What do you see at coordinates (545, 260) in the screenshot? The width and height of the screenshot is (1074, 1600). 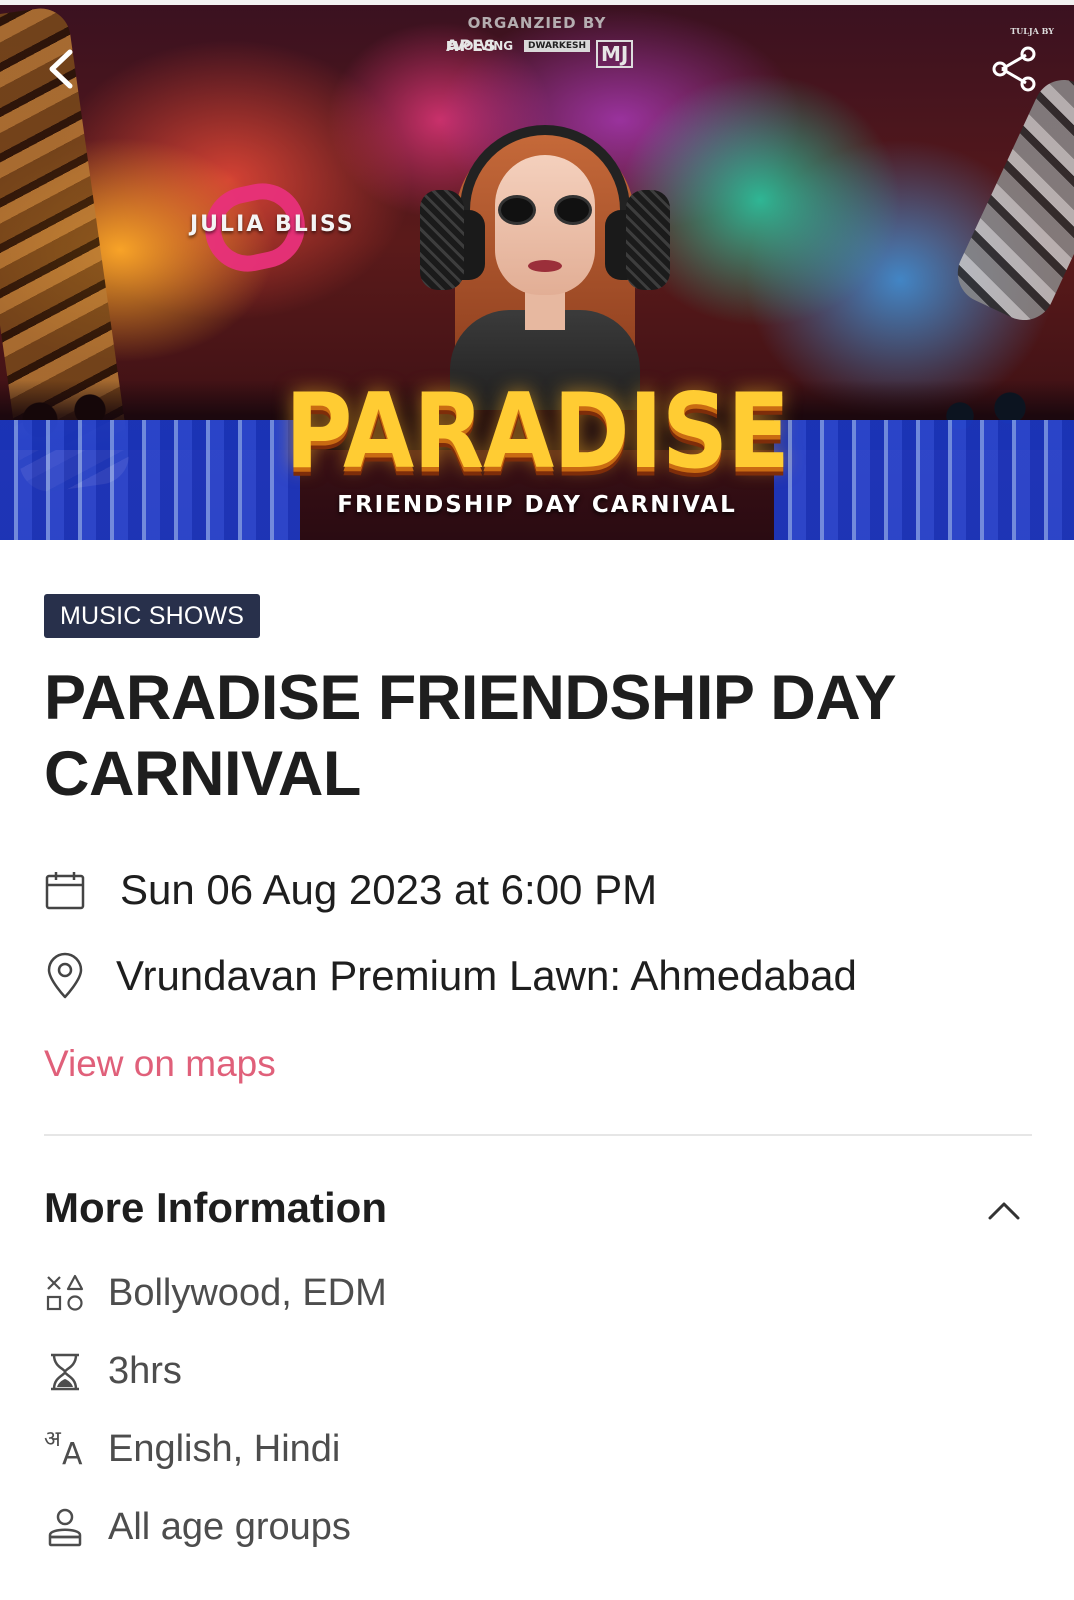 I see `dj-illustration` at bounding box center [545, 260].